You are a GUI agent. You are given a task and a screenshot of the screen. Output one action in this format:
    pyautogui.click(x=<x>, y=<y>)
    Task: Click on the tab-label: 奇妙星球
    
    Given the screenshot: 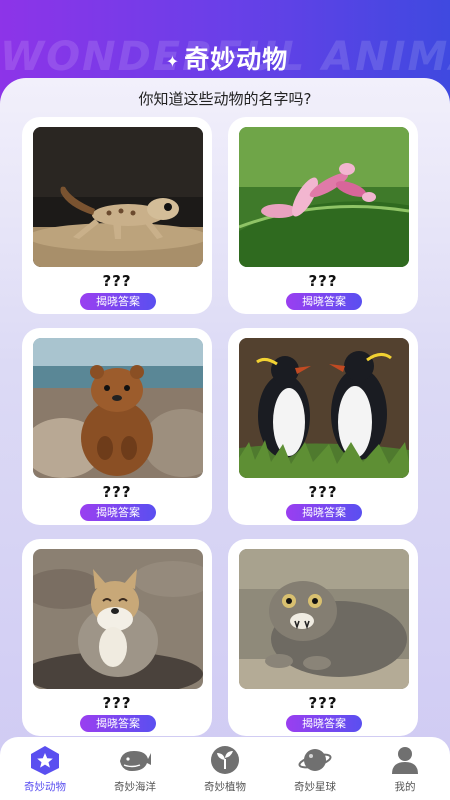 What is the action you would take?
    pyautogui.click(x=315, y=787)
    